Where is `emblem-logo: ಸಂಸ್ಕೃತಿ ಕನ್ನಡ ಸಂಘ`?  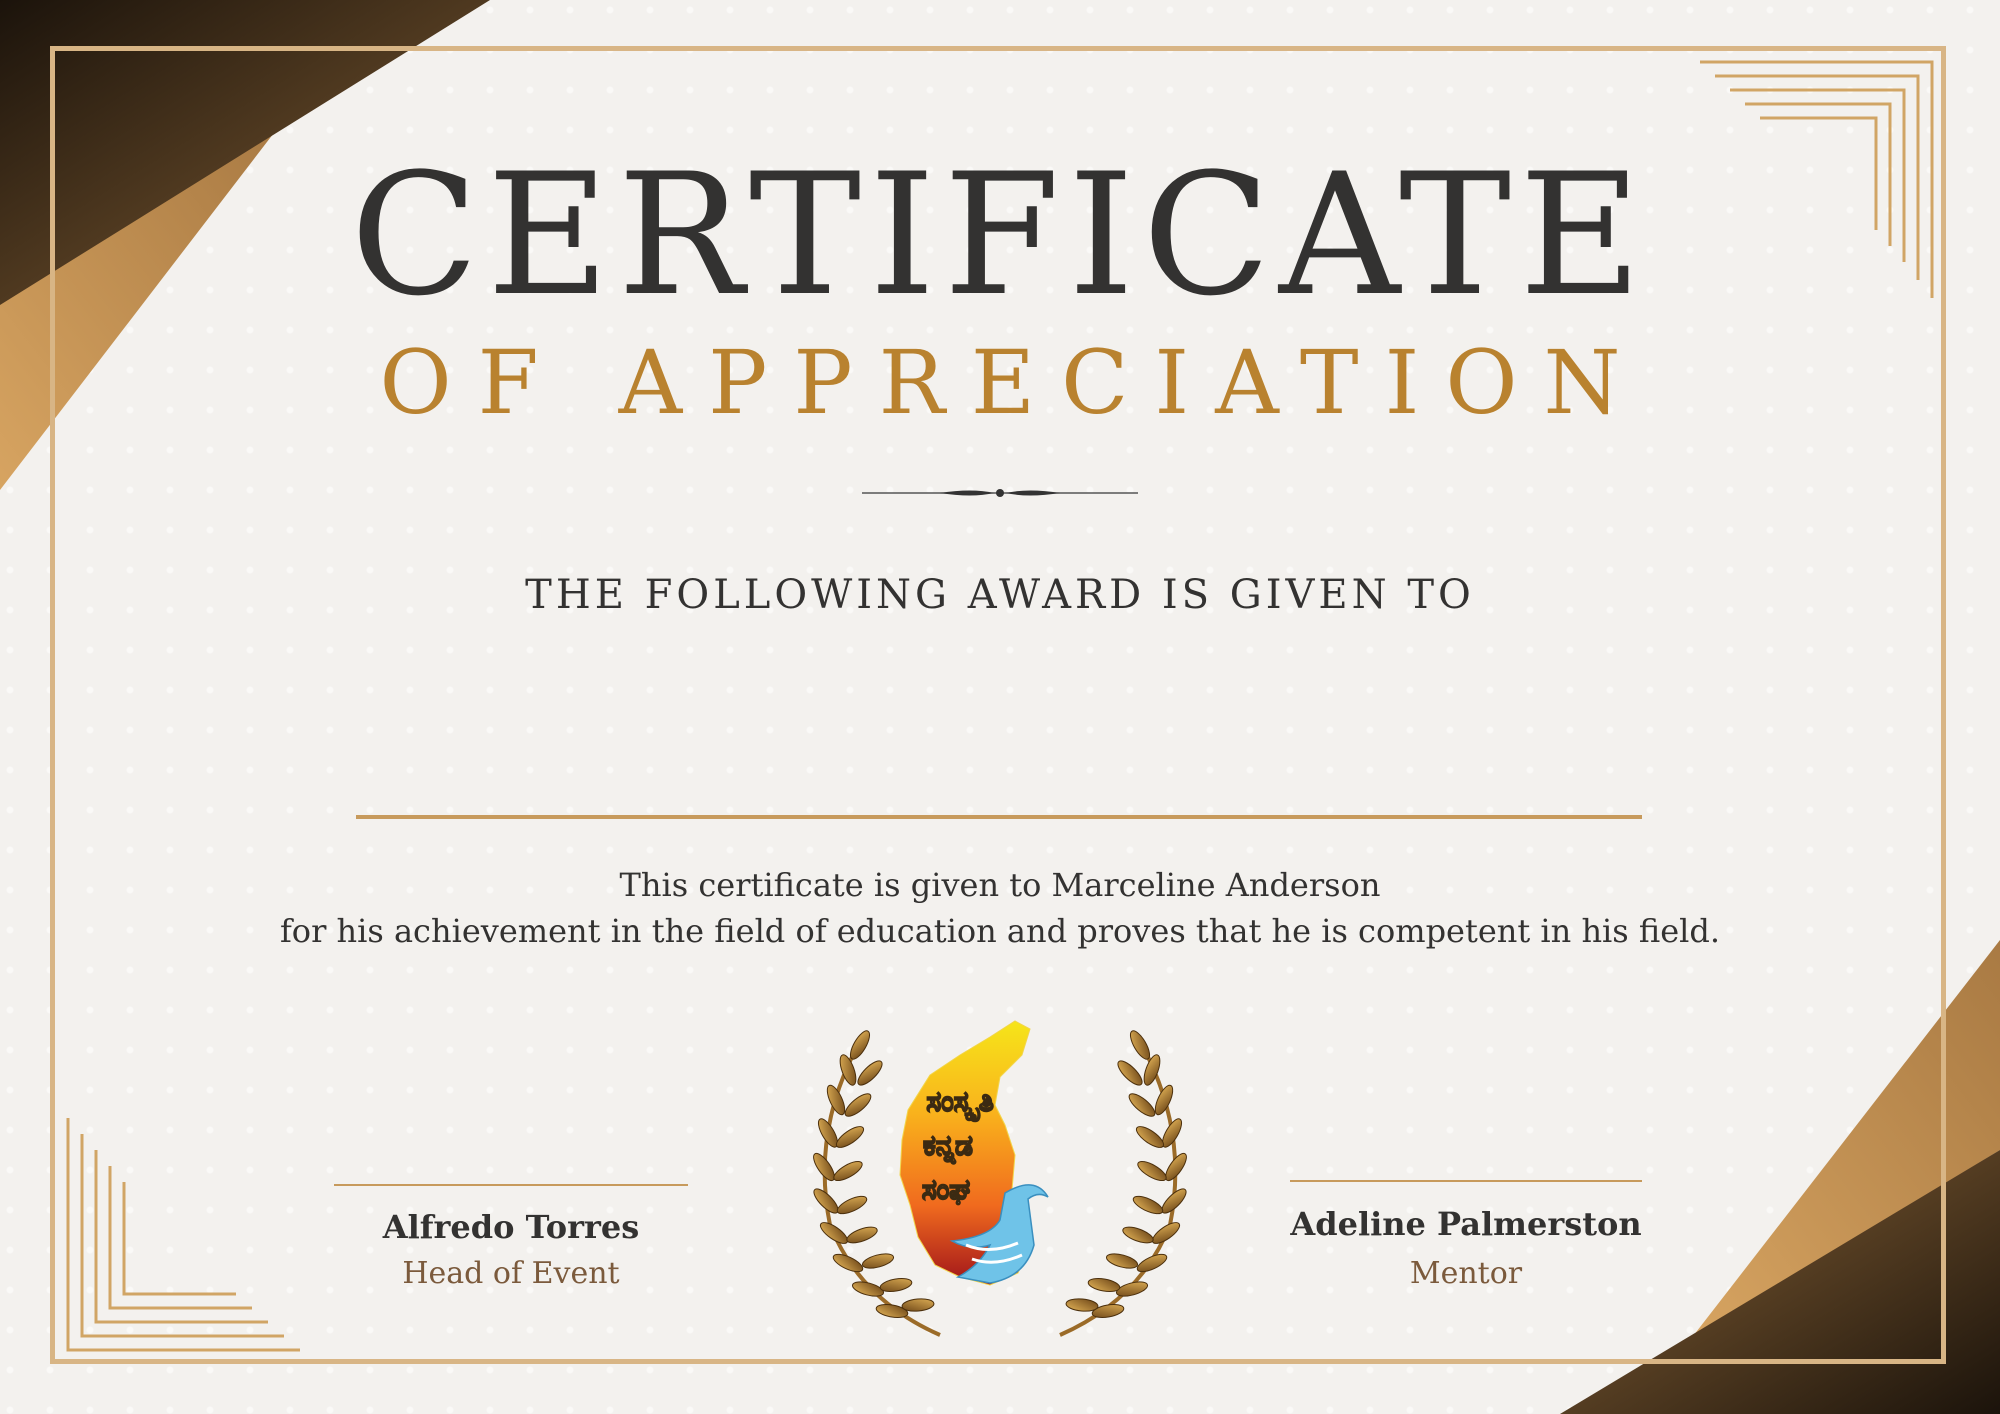
emblem-logo: ಸಂಸ್ಕೃತಿ ಕನ್ನಡ ಸಂಘ is located at coordinates (1000, 1178).